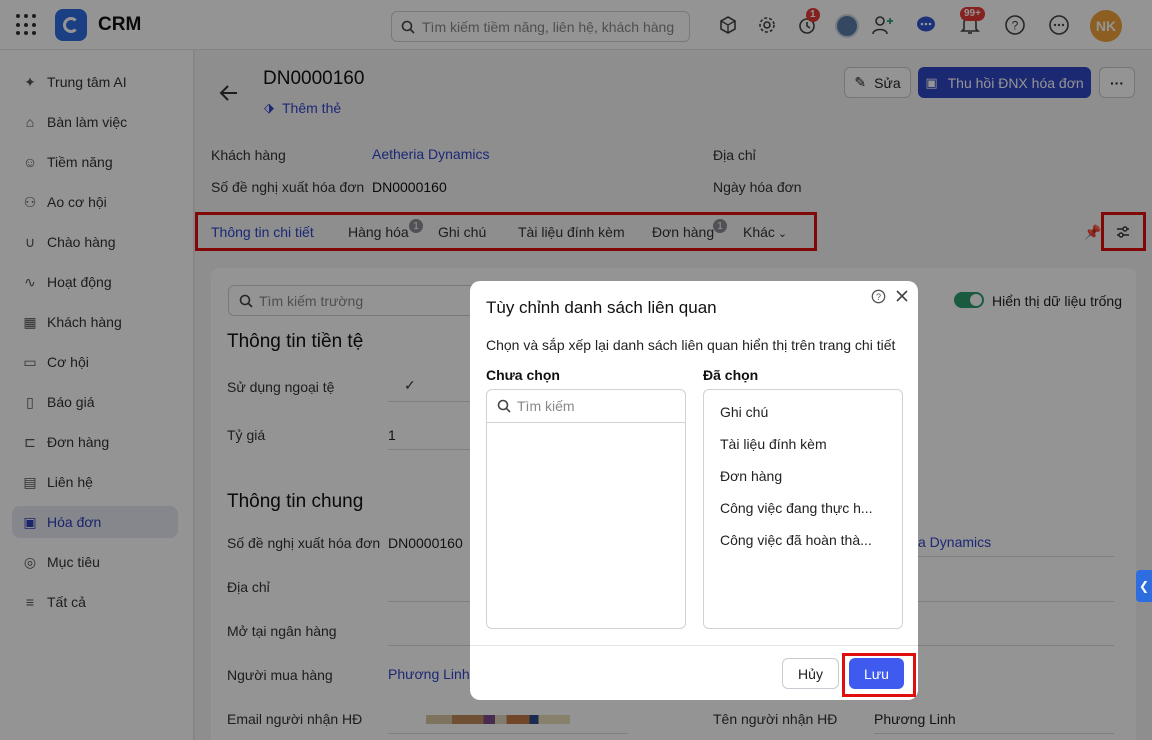 Image resolution: width=1152 pixels, height=740 pixels. What do you see at coordinates (751, 476) in the screenshot?
I see `selected-list-item: Đơn hàng` at bounding box center [751, 476].